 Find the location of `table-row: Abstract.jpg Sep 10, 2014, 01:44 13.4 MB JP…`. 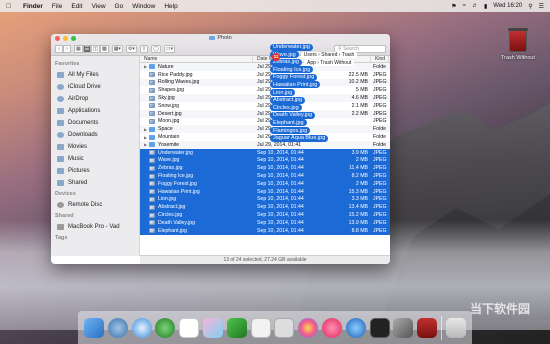

table-row: Abstract.jpg Sep 10, 2014, 01:44 13.4 MB JP… is located at coordinates (265, 207).